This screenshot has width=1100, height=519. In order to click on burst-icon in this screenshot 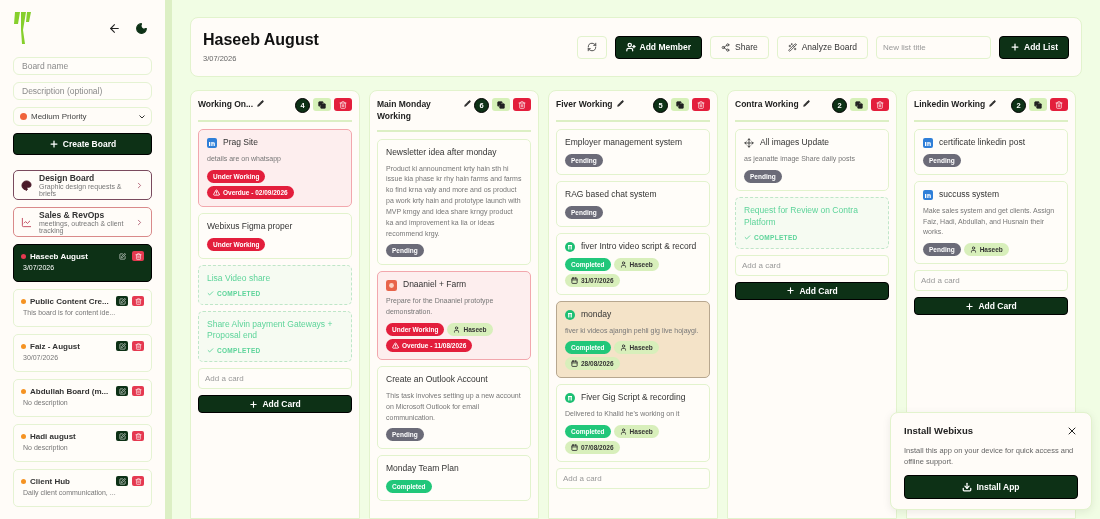, I will do `click(391, 285)`.